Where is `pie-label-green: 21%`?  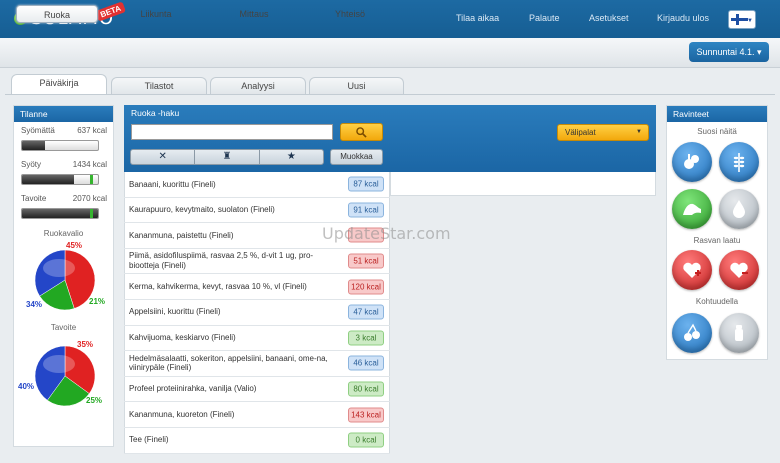
pie-label-green: 21% is located at coordinates (97, 301).